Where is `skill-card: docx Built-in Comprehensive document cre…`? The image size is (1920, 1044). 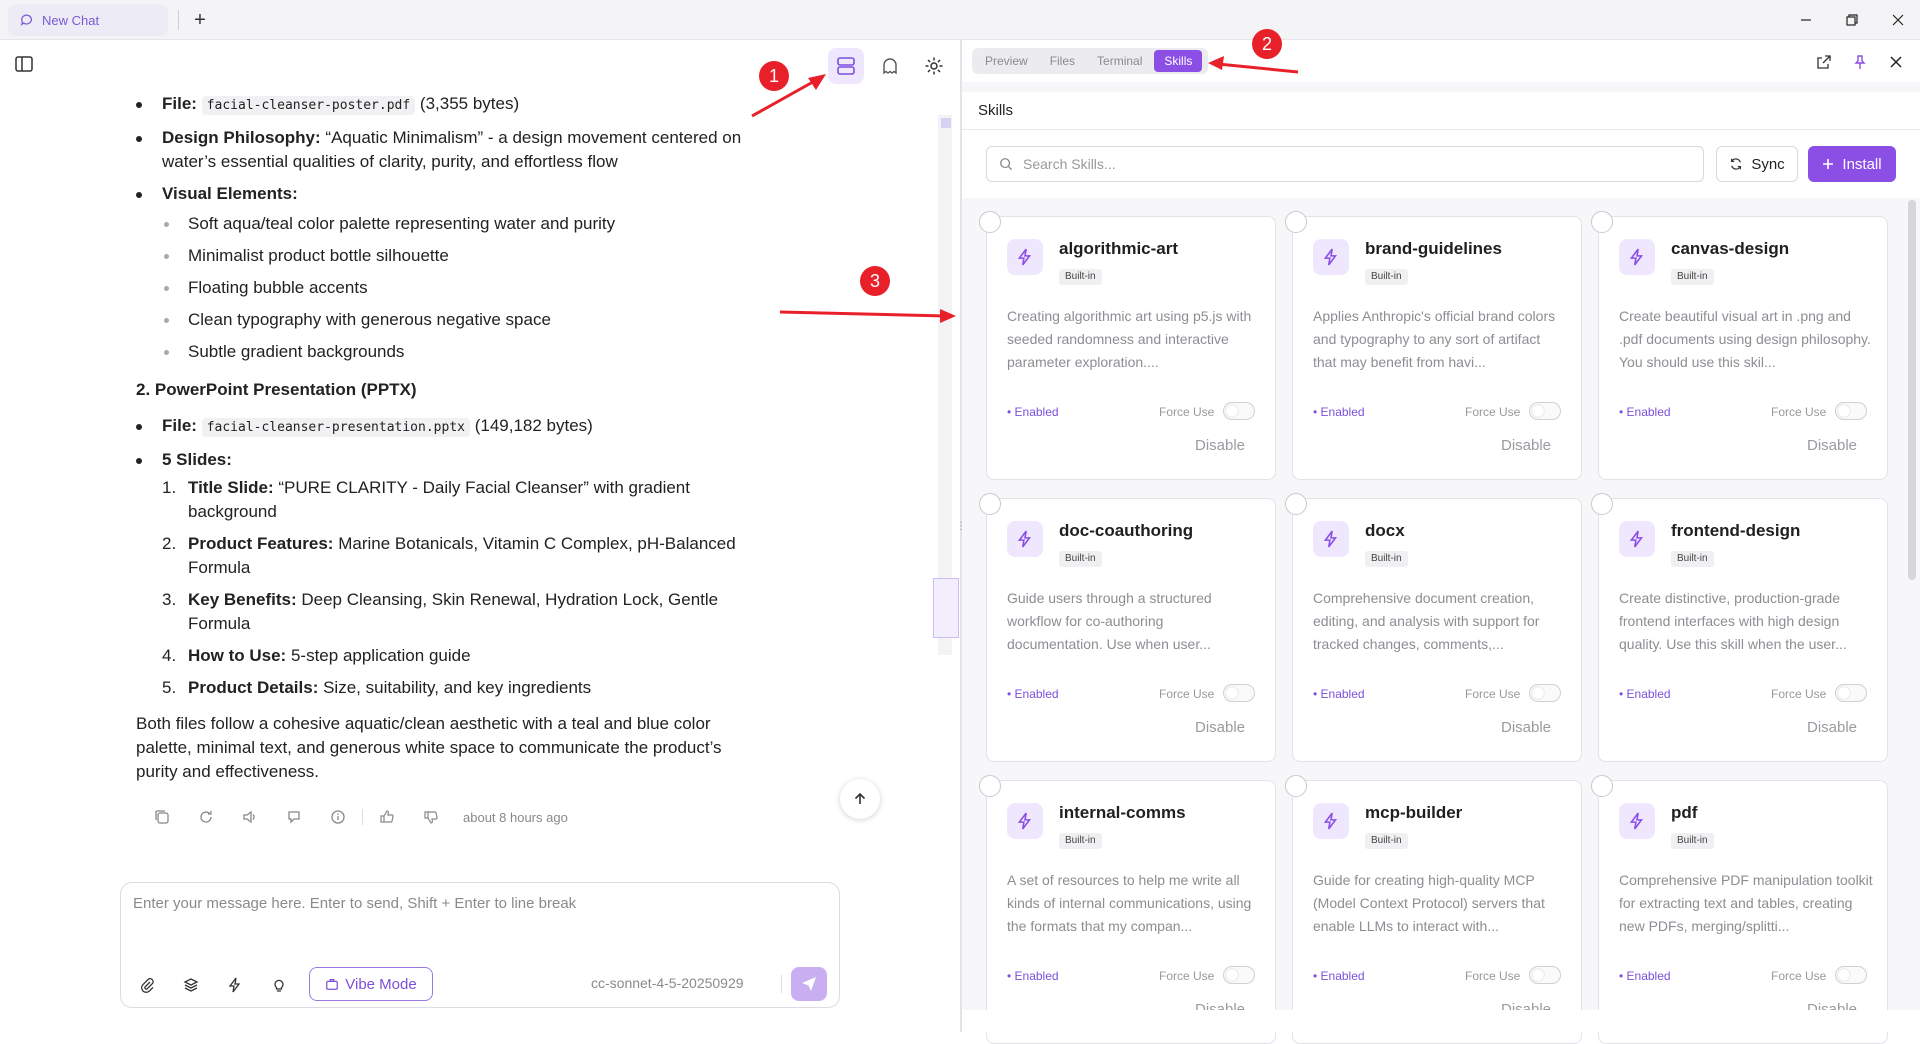
skill-card: docx Built-in Comprehensive document cre… is located at coordinates (1433, 627).